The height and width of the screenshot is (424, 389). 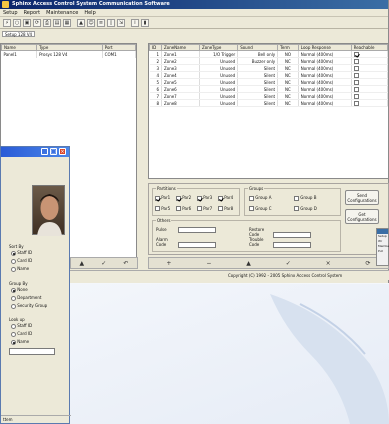 What do you see at coordinates (20, 269) in the screenshot?
I see `sort-name-option: Name` at bounding box center [20, 269].